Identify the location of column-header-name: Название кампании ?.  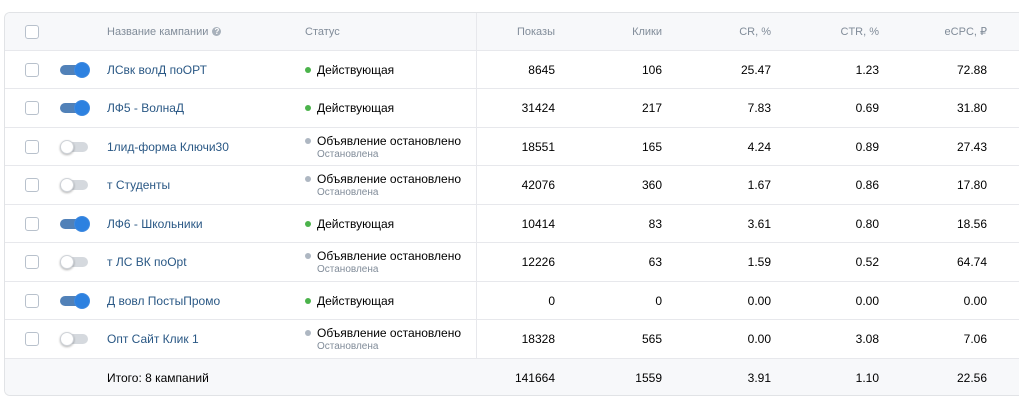
(202, 31).